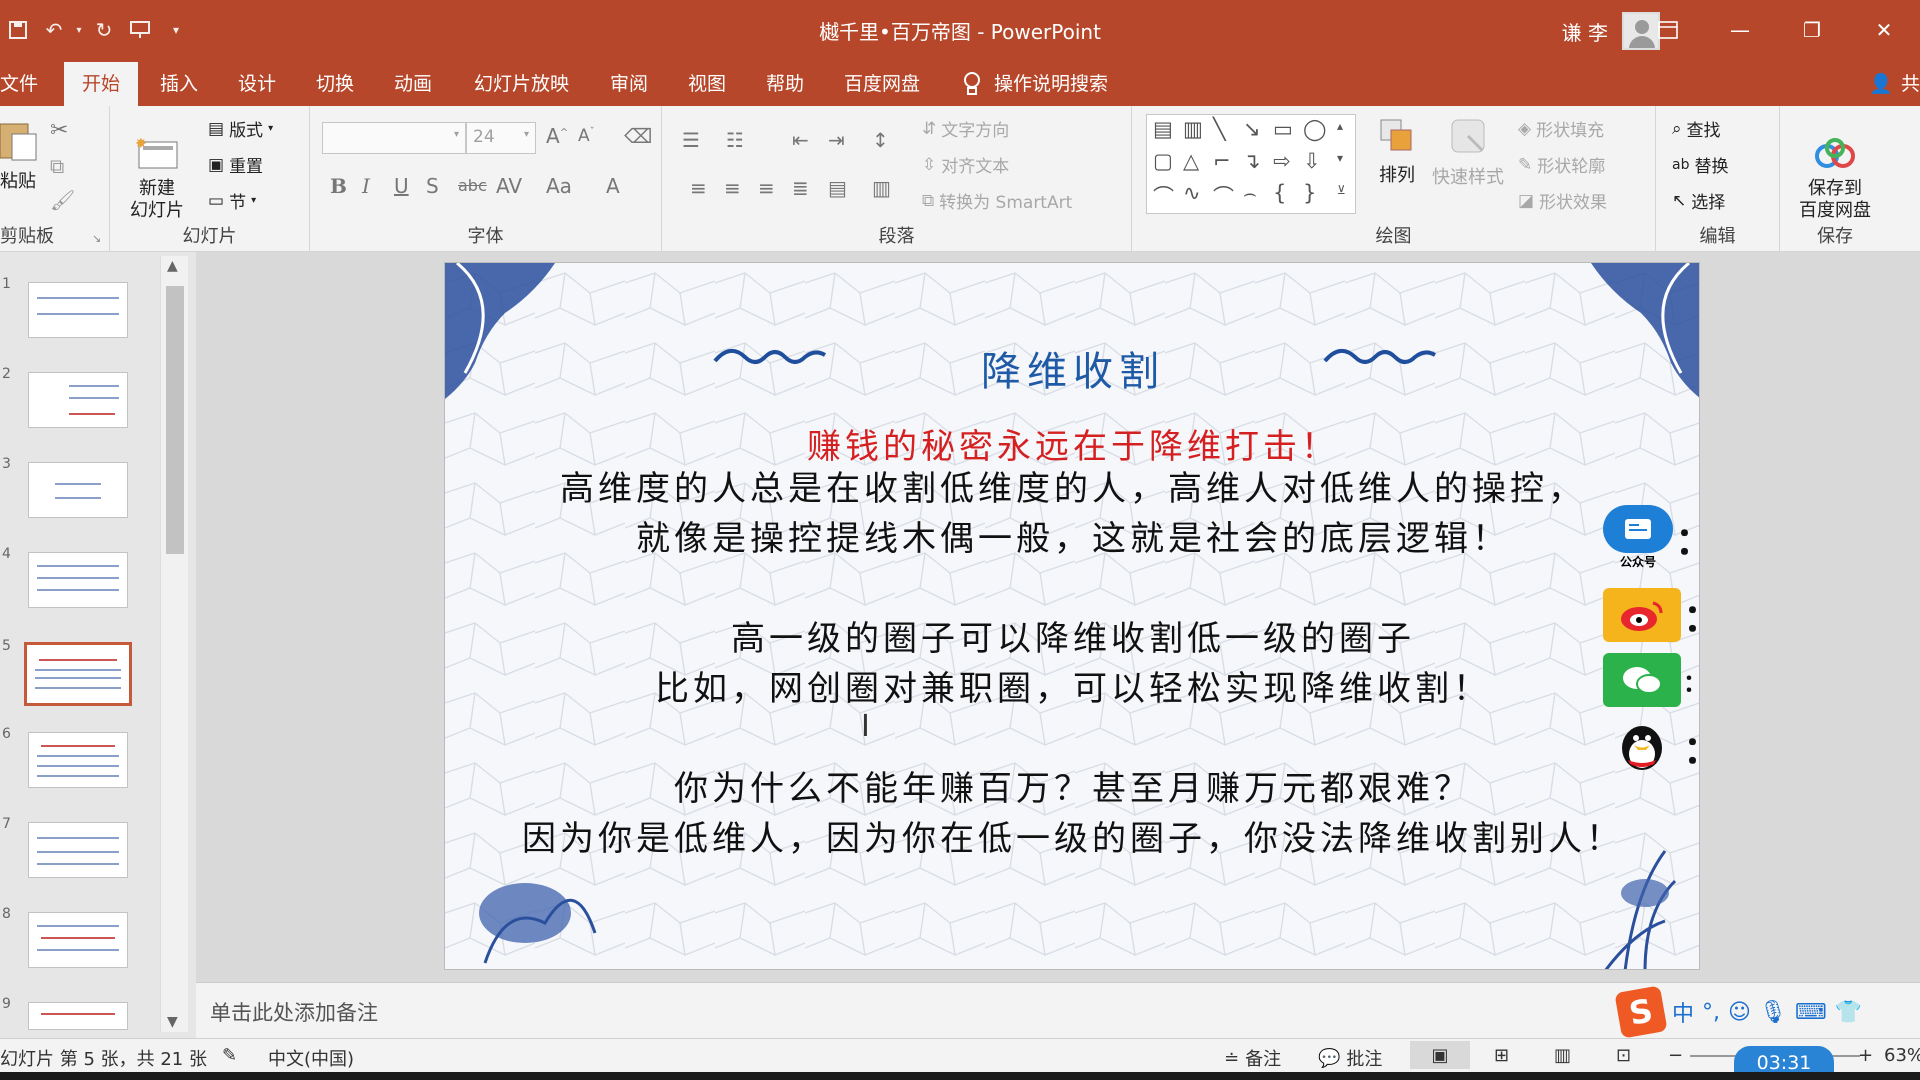 This screenshot has width=1920, height=1080. I want to click on gallery-more-icon: ⊻, so click(1341, 190).